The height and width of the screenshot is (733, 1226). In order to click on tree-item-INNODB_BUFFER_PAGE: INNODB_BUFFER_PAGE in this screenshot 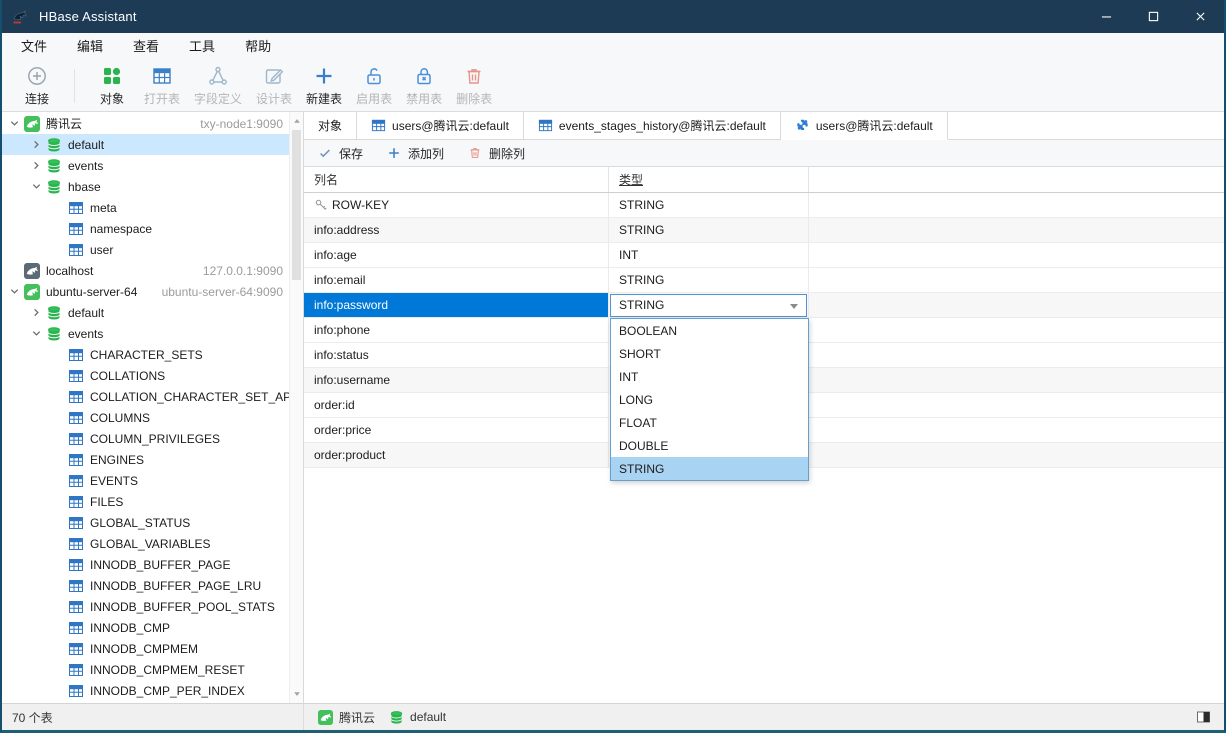, I will do `click(145, 564)`.